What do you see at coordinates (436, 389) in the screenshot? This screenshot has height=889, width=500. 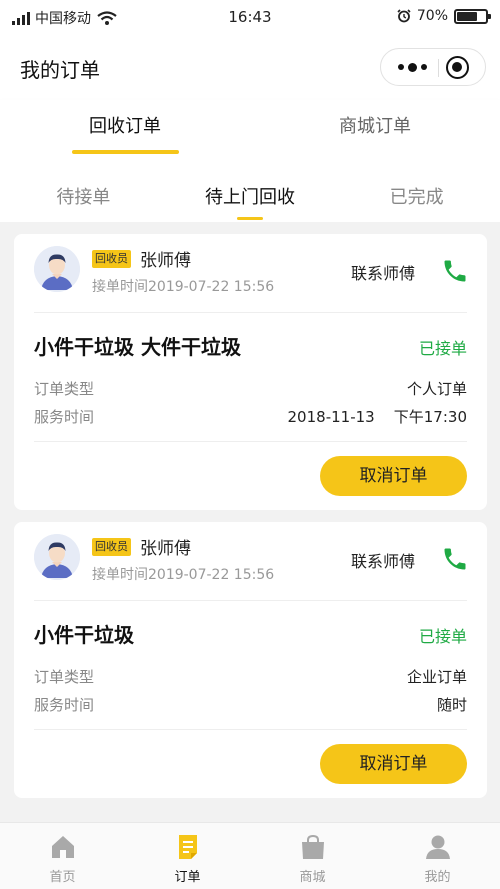 I see `order-type-value: 个人订单` at bounding box center [436, 389].